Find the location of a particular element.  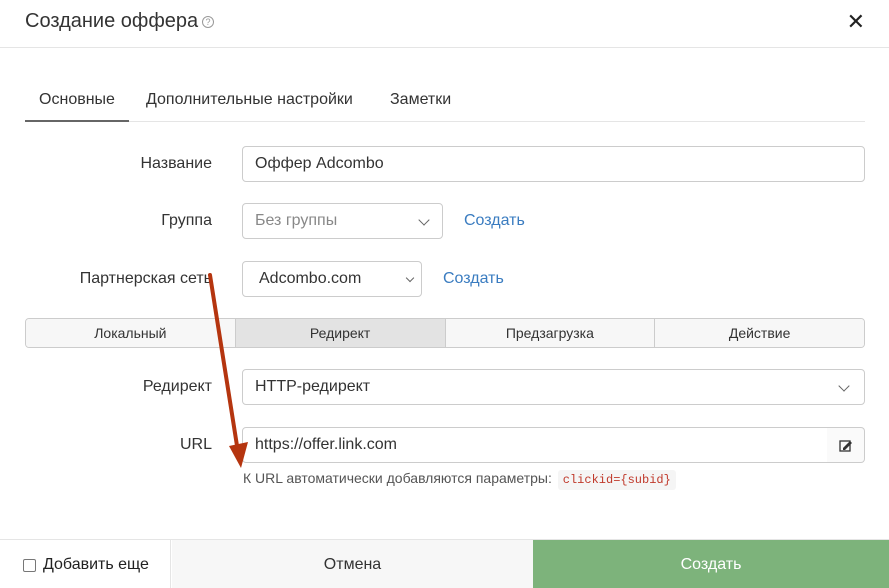

close-icon: ✕ is located at coordinates (856, 22).